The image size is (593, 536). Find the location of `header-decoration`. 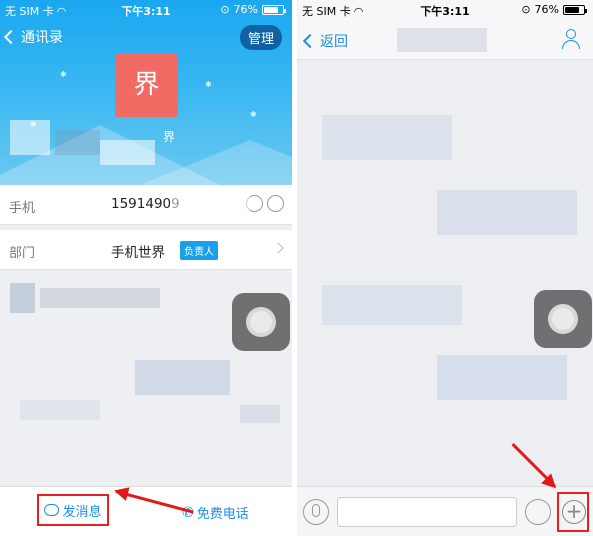

header-decoration is located at coordinates (216, 162).